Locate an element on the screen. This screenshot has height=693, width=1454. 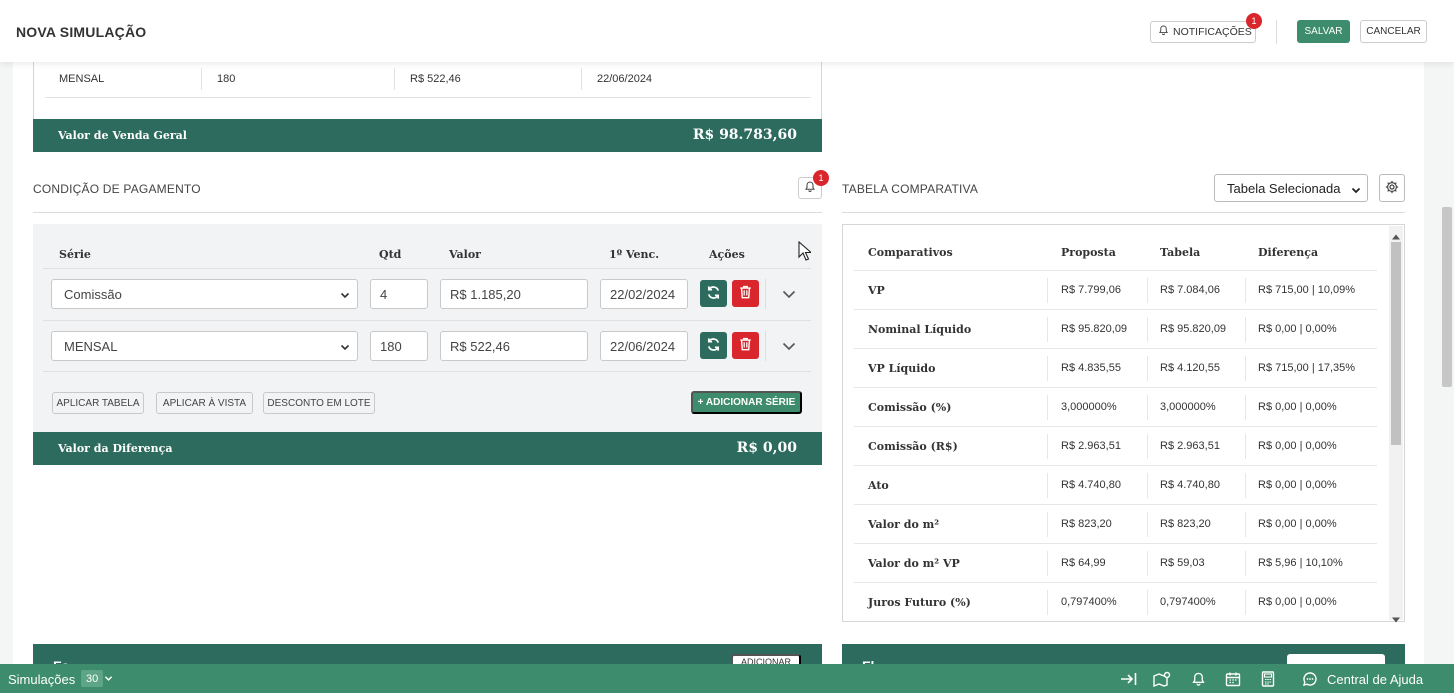
row-table: R$ 4.120,55 is located at coordinates (1190, 368).